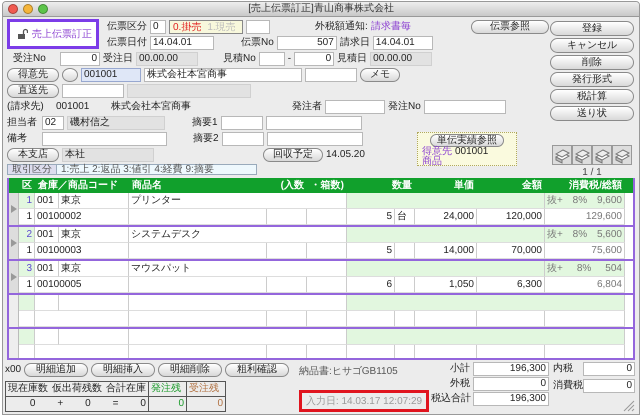 The height and width of the screenshot is (416, 640). Describe the element at coordinates (380, 75) in the screenshot. I see `memo-button: メモ` at that location.